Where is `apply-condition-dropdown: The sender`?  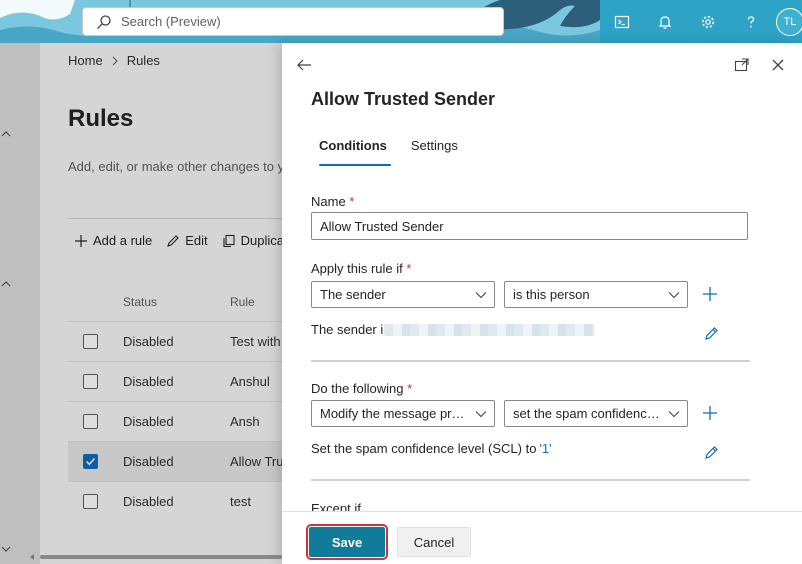 apply-condition-dropdown: The sender is located at coordinates (403, 294).